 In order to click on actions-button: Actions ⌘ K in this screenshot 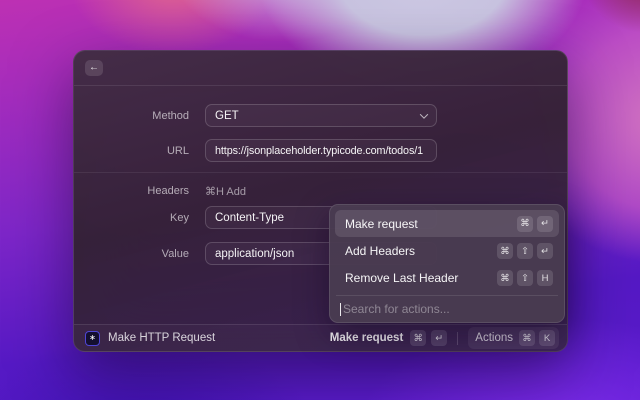, I will do `click(513, 338)`.